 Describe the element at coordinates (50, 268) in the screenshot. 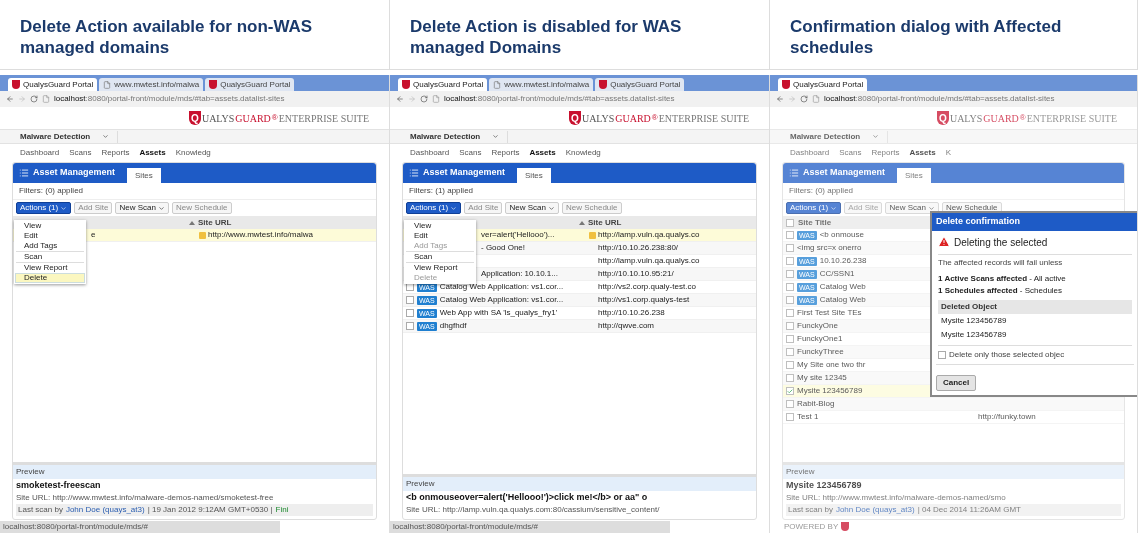

I see `menu-item: View Report` at that location.